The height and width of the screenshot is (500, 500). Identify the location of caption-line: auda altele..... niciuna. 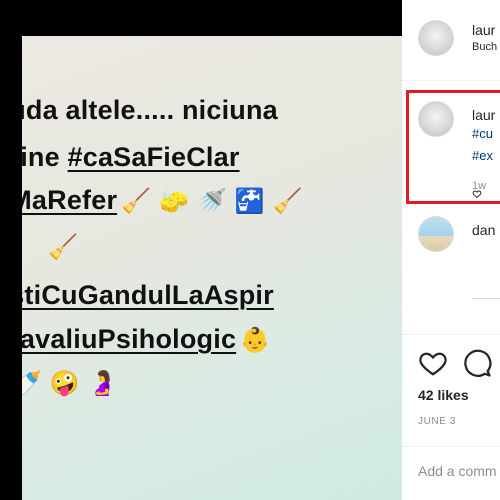
(139, 110).